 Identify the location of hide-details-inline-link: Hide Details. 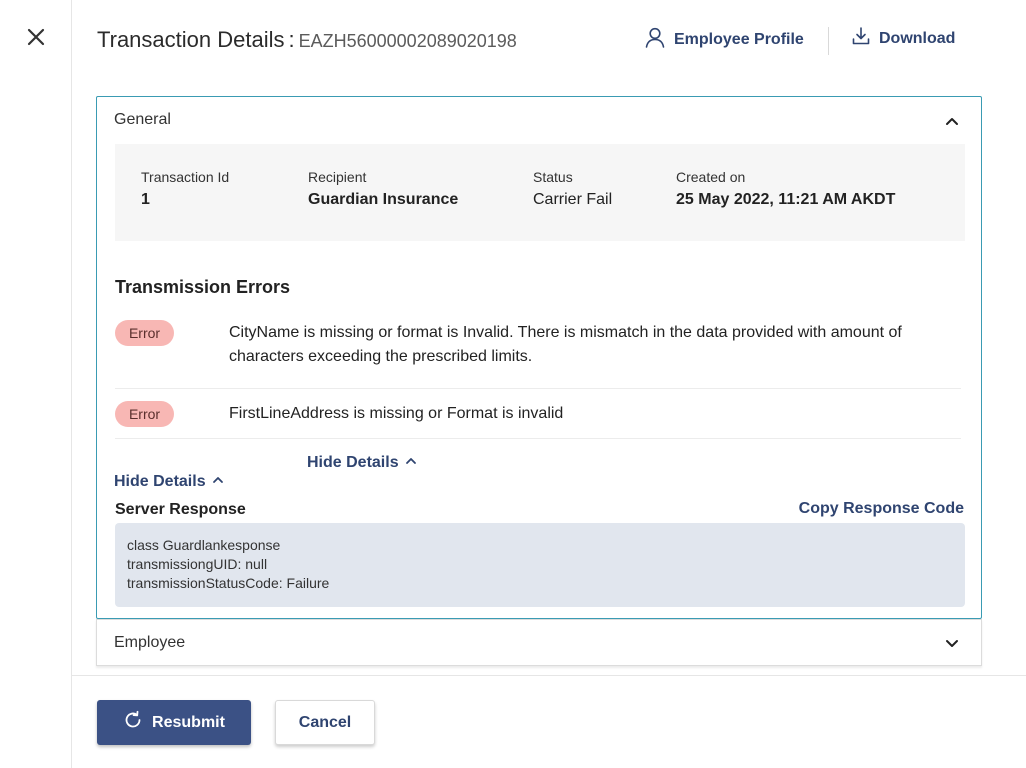
(362, 463).